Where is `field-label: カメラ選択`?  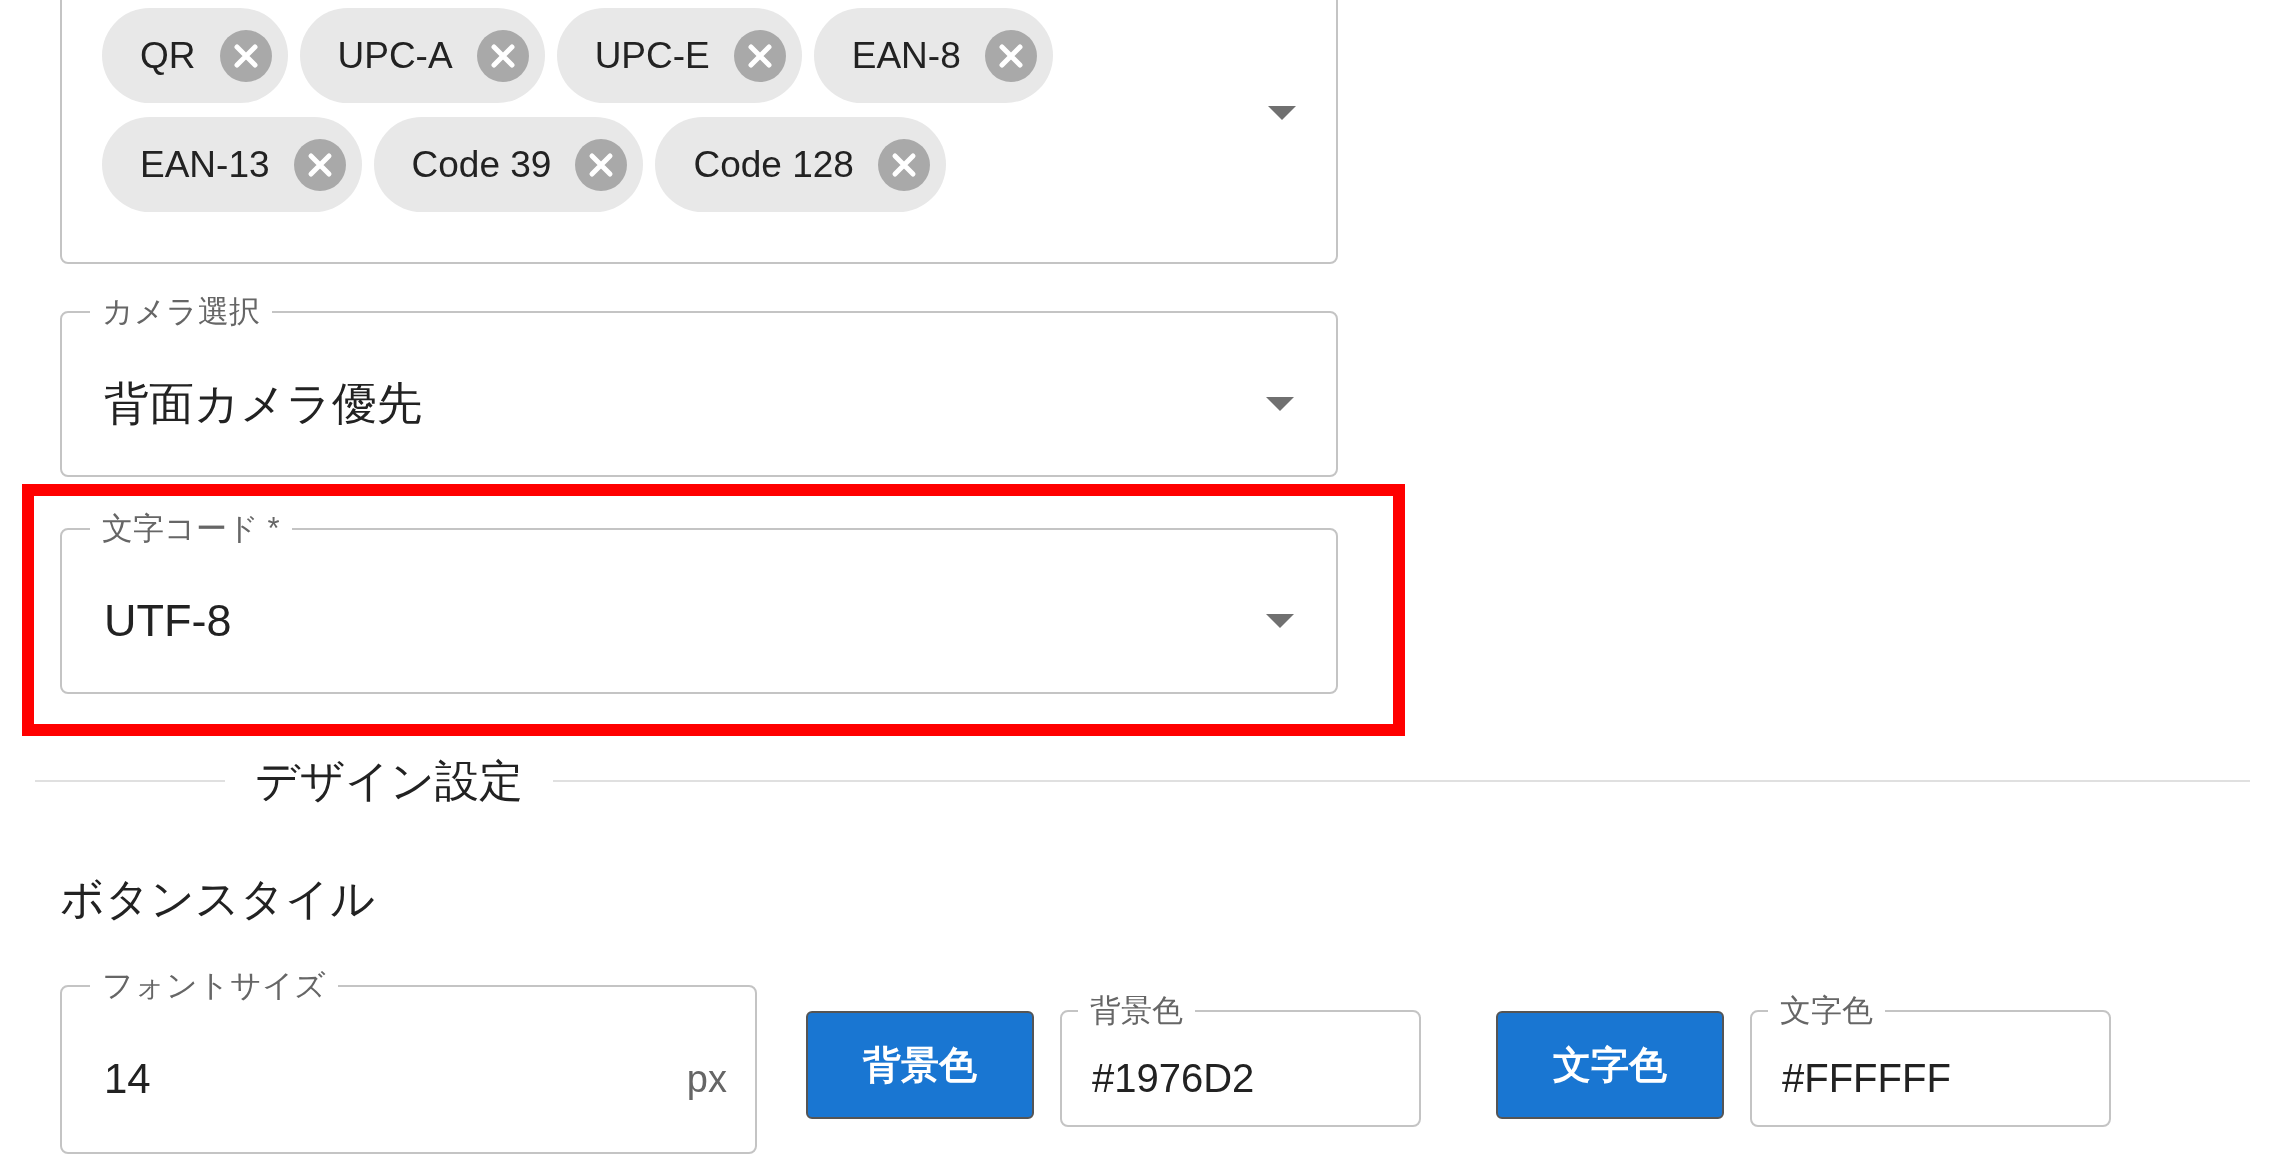
field-label: カメラ選択 is located at coordinates (181, 312).